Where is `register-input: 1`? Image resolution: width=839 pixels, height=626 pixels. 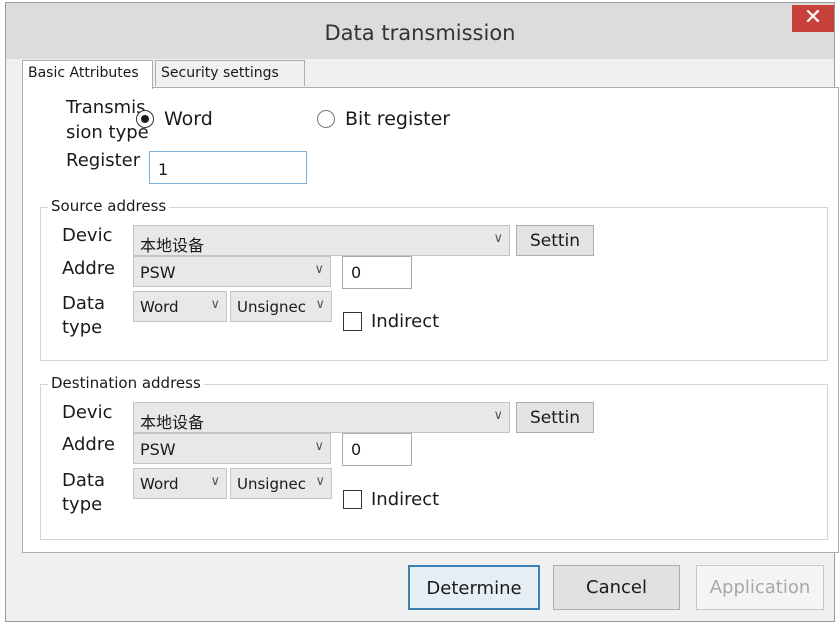 register-input: 1 is located at coordinates (228, 167).